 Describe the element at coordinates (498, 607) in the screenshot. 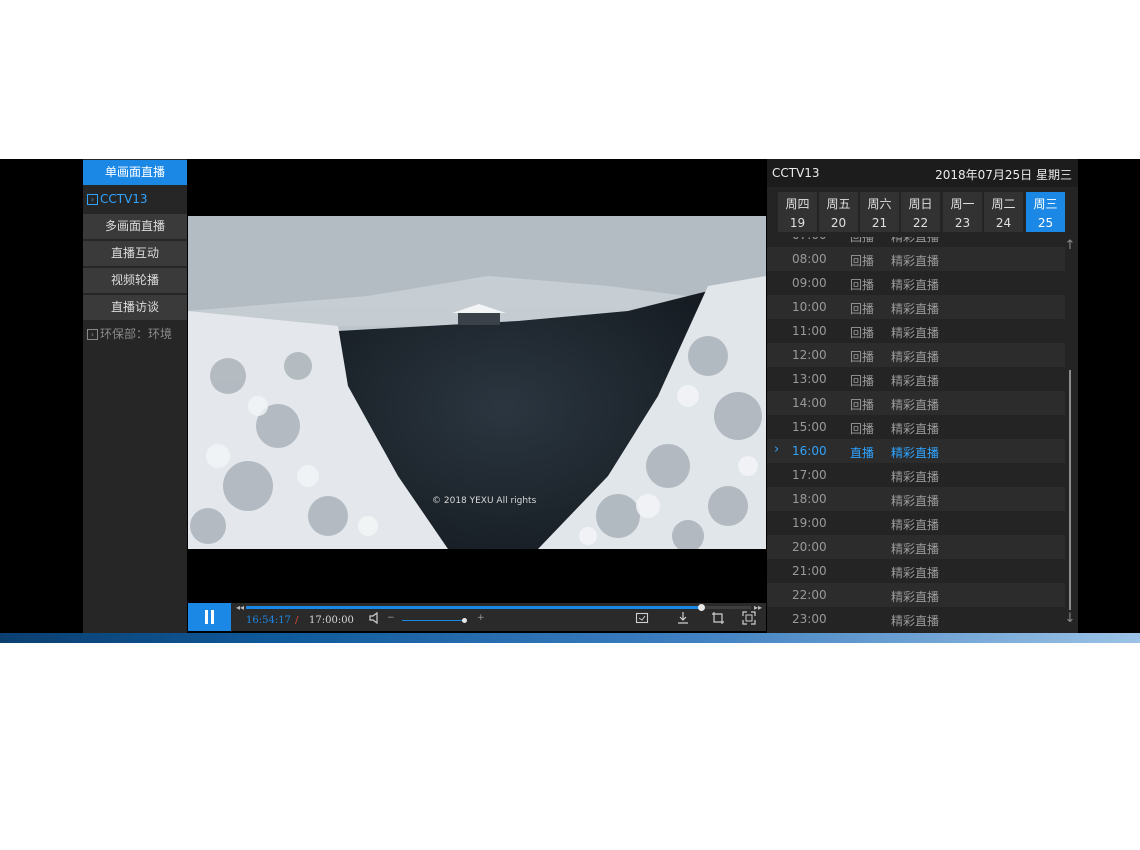

I see `progress-bar` at that location.